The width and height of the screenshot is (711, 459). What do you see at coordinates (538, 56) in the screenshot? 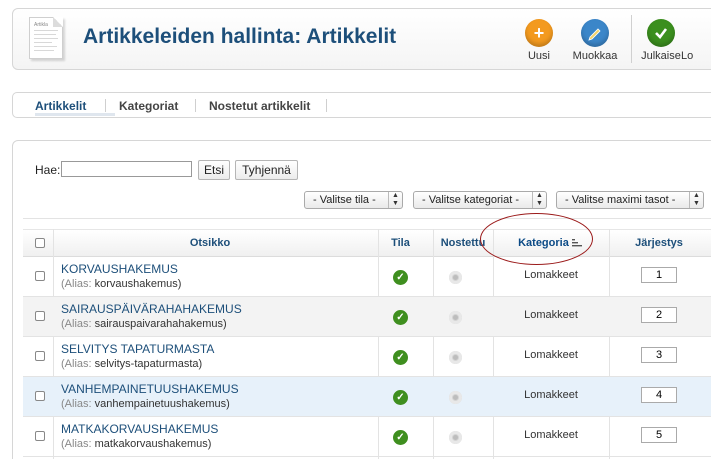
I see `new-button-label: Uusi` at bounding box center [538, 56].